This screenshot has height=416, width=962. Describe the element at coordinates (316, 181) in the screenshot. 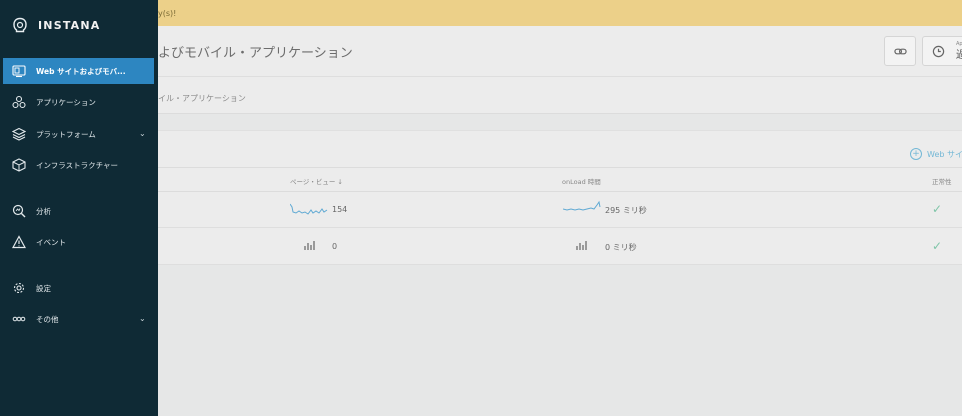

I see `page-views-column-header: ページ・ビュー ↓` at that location.